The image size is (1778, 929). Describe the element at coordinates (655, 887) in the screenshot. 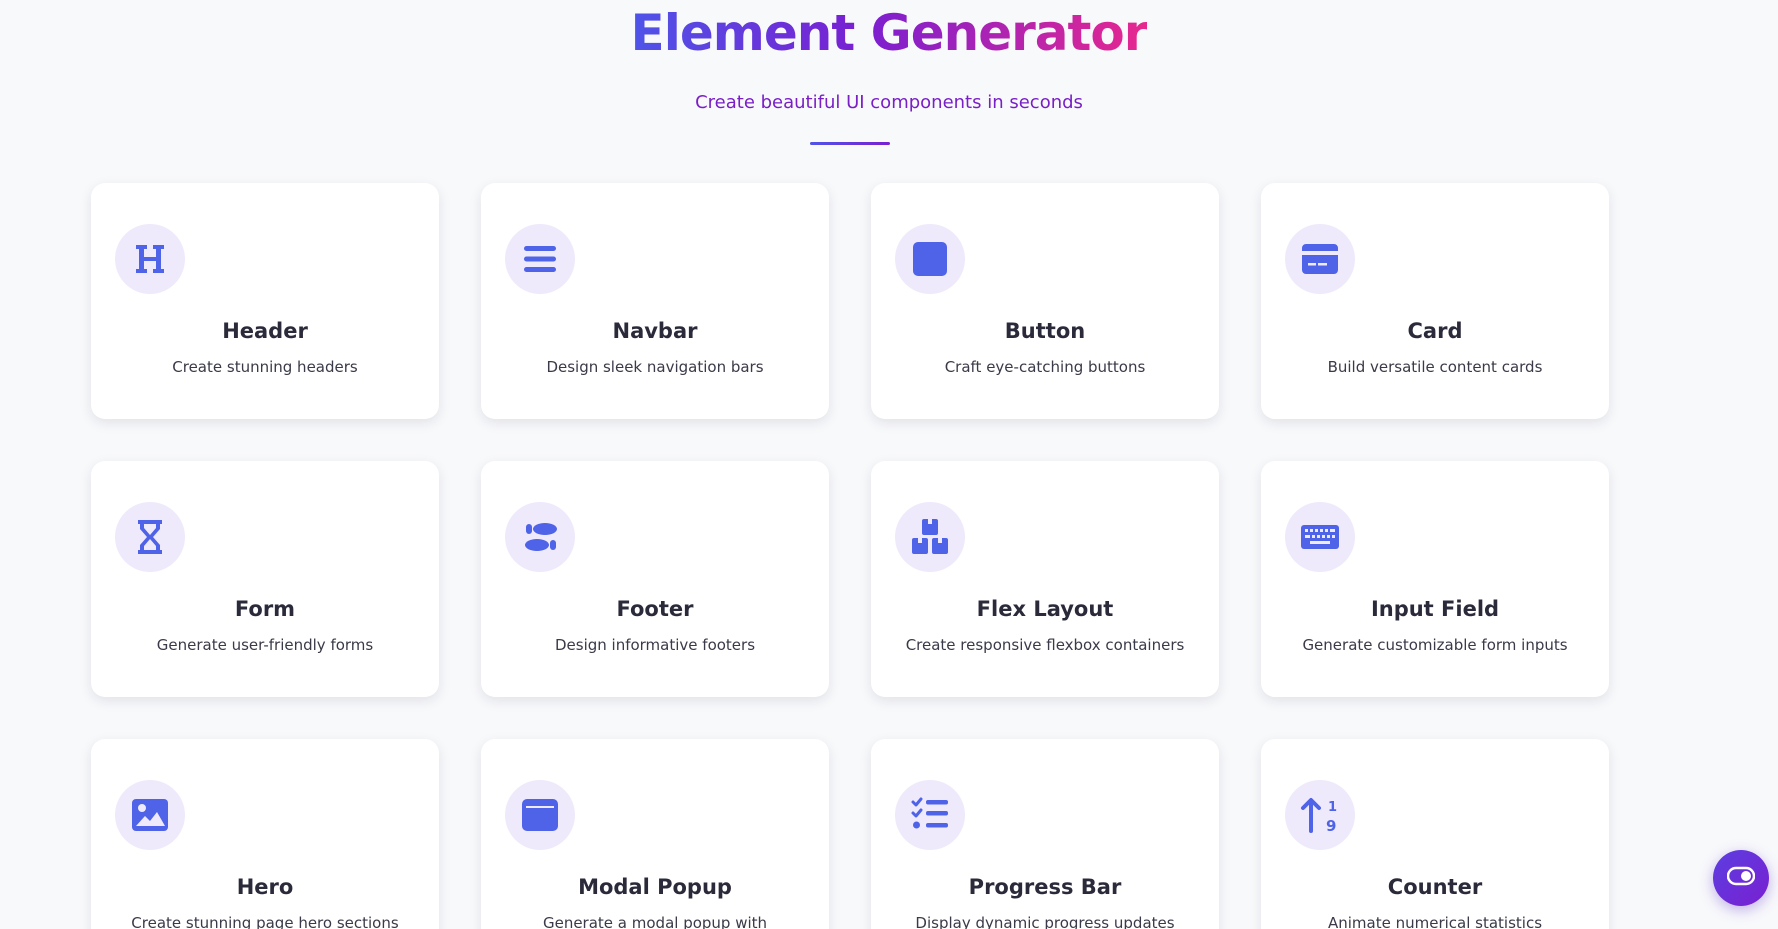

I see `card-title: Modal Popup` at that location.